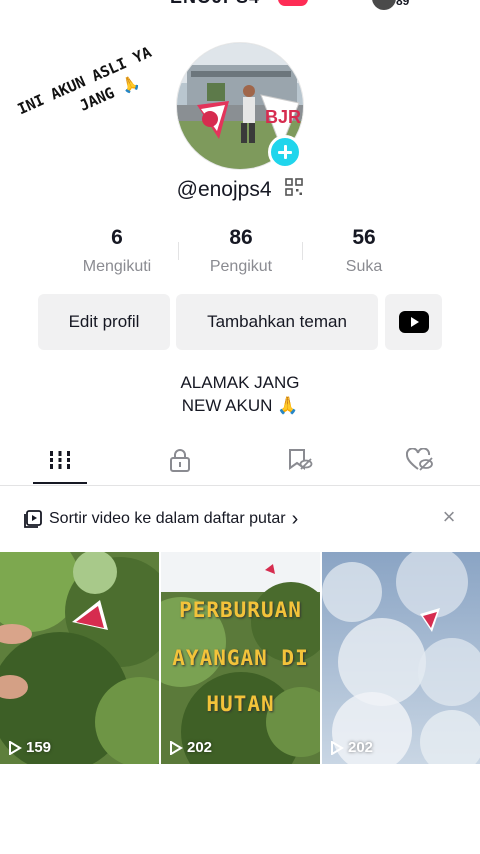  I want to click on add-avatar-plus-icon, so click(285, 152).